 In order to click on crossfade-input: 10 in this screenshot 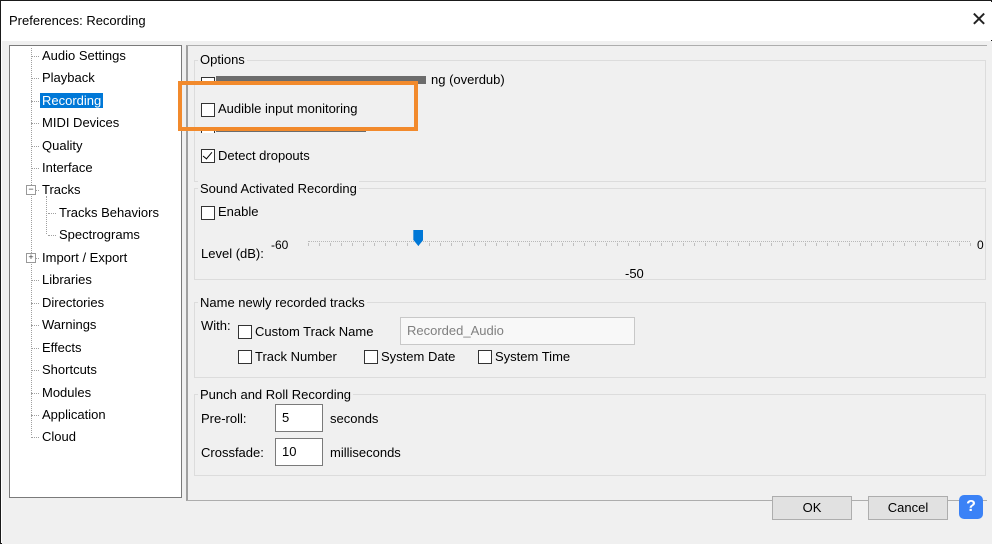, I will do `click(299, 452)`.